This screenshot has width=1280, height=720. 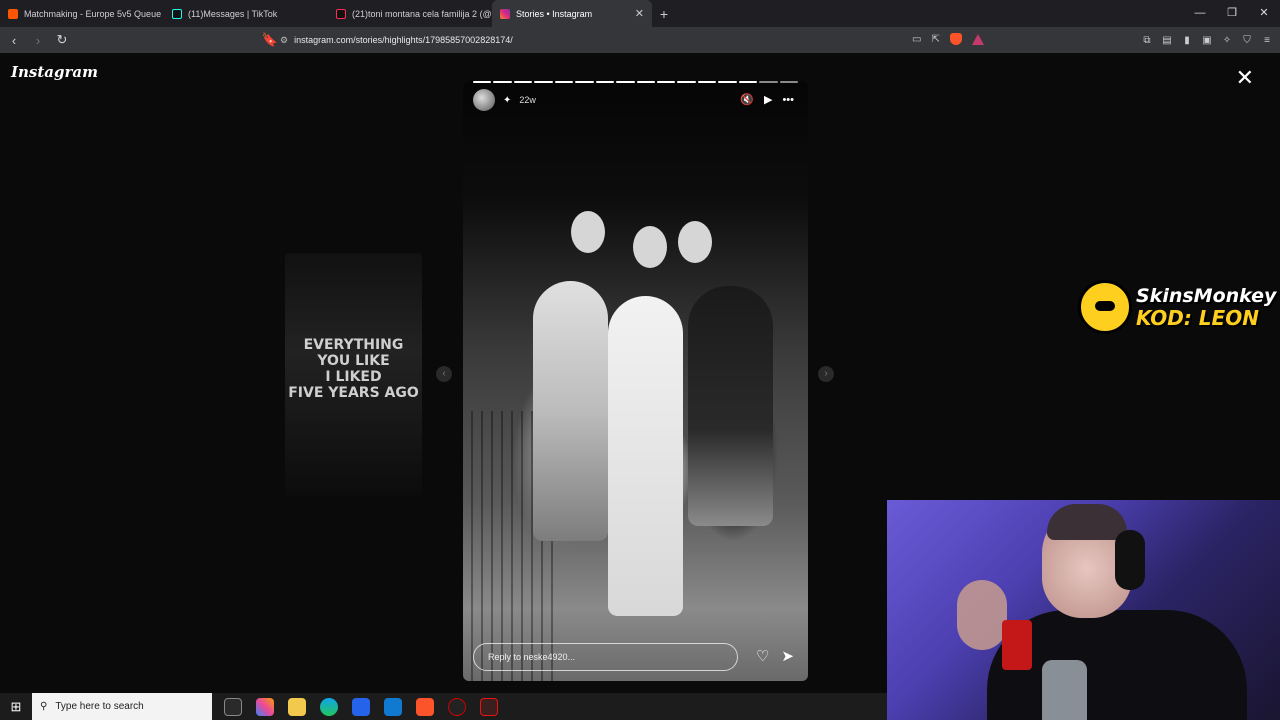 I want to click on sponsor-text: SkinsMonkey KOD: LEON, so click(x=1206, y=307).